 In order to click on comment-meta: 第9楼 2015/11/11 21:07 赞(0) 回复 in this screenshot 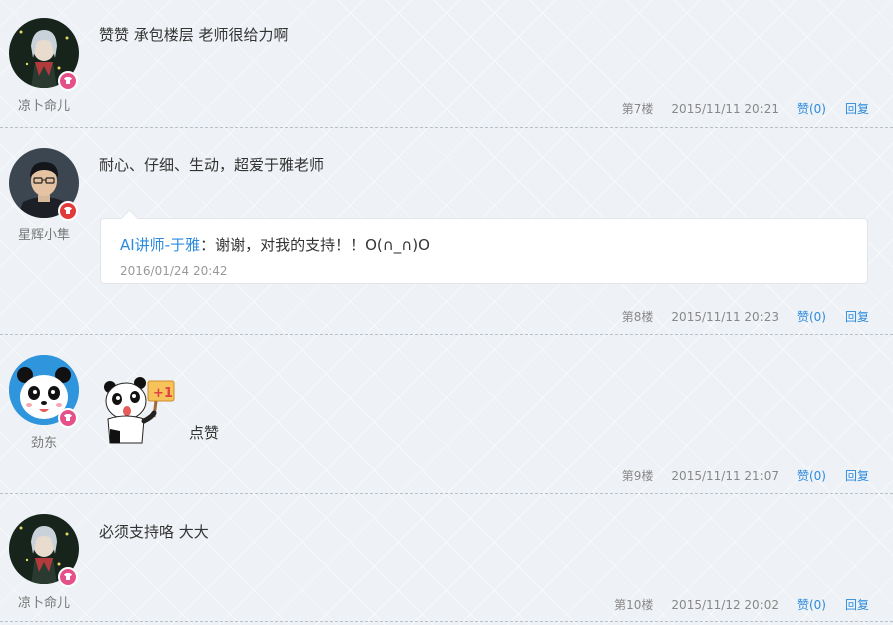, I will do `click(745, 475)`.